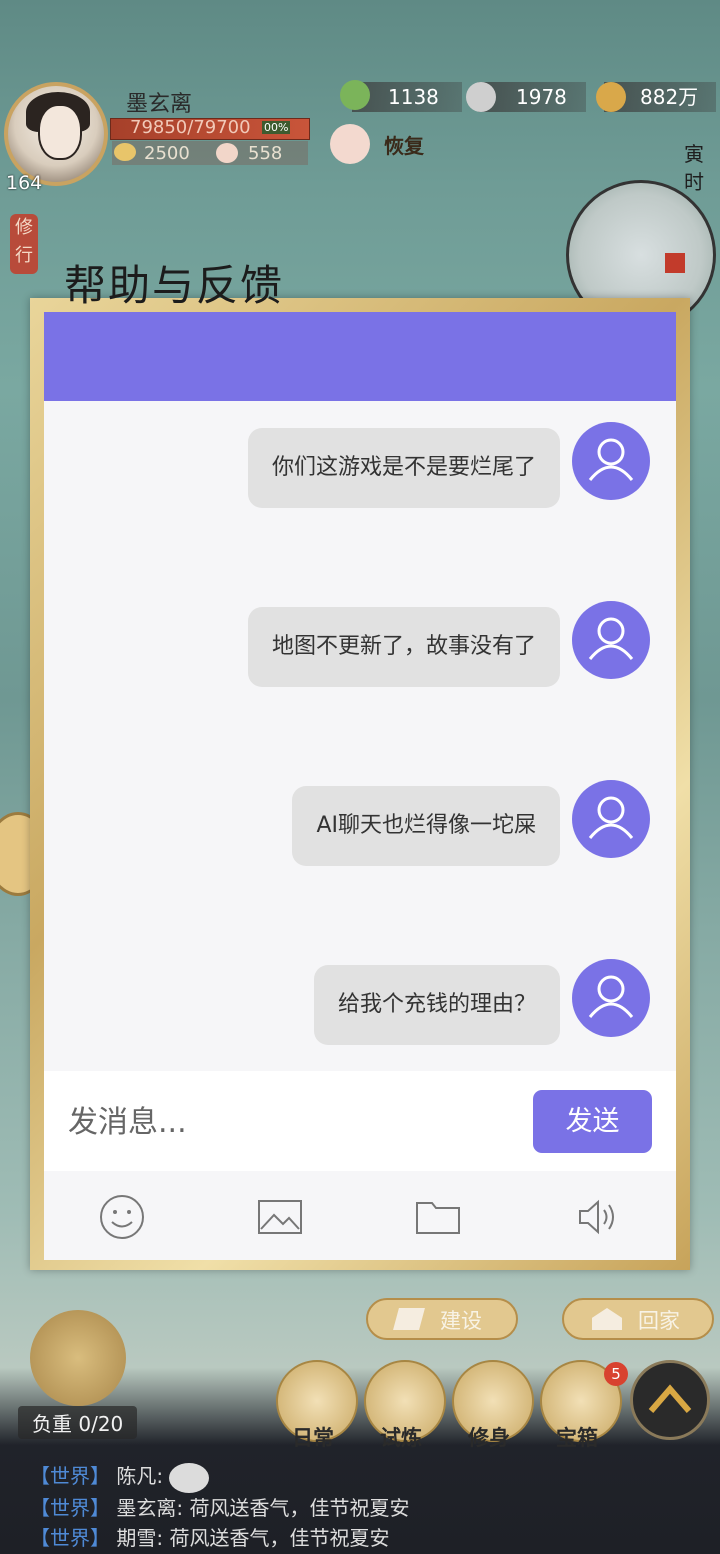 The image size is (720, 1554). I want to click on weight-indicator: 负重 0/20, so click(78, 1422).